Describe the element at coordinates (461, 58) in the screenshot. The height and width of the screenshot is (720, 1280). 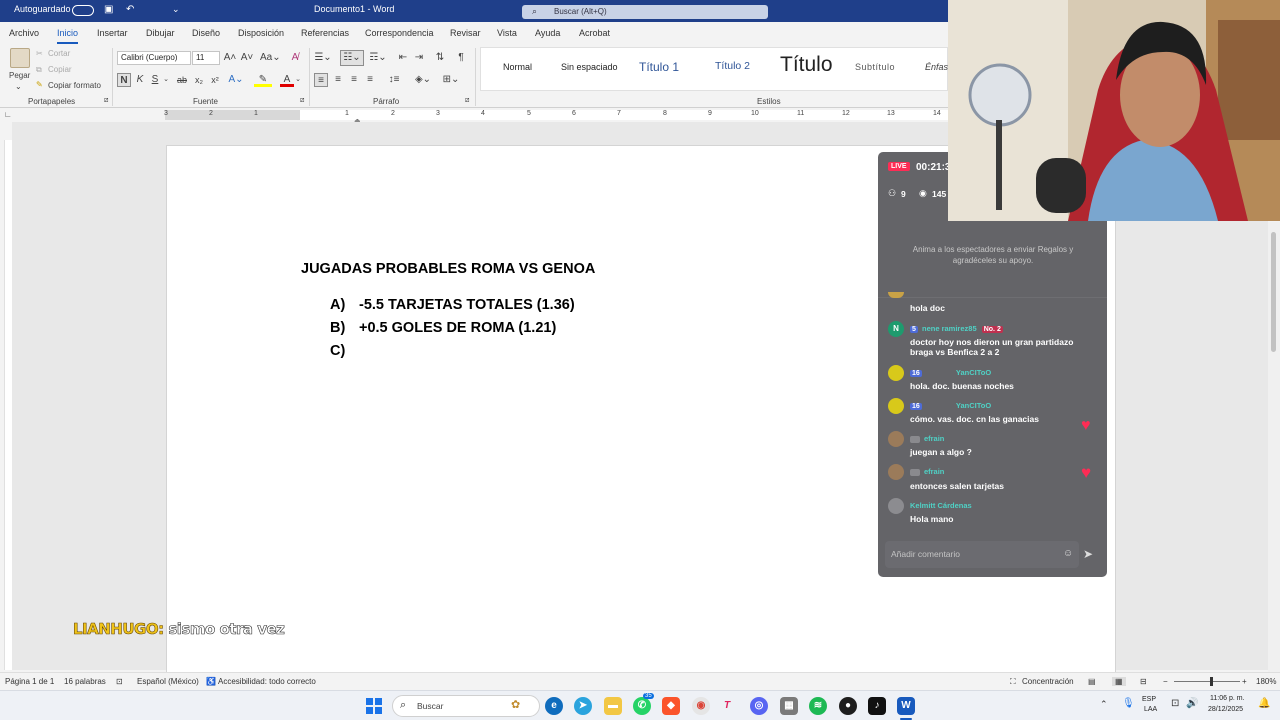
I see `show-marks-icon: ¶` at that location.